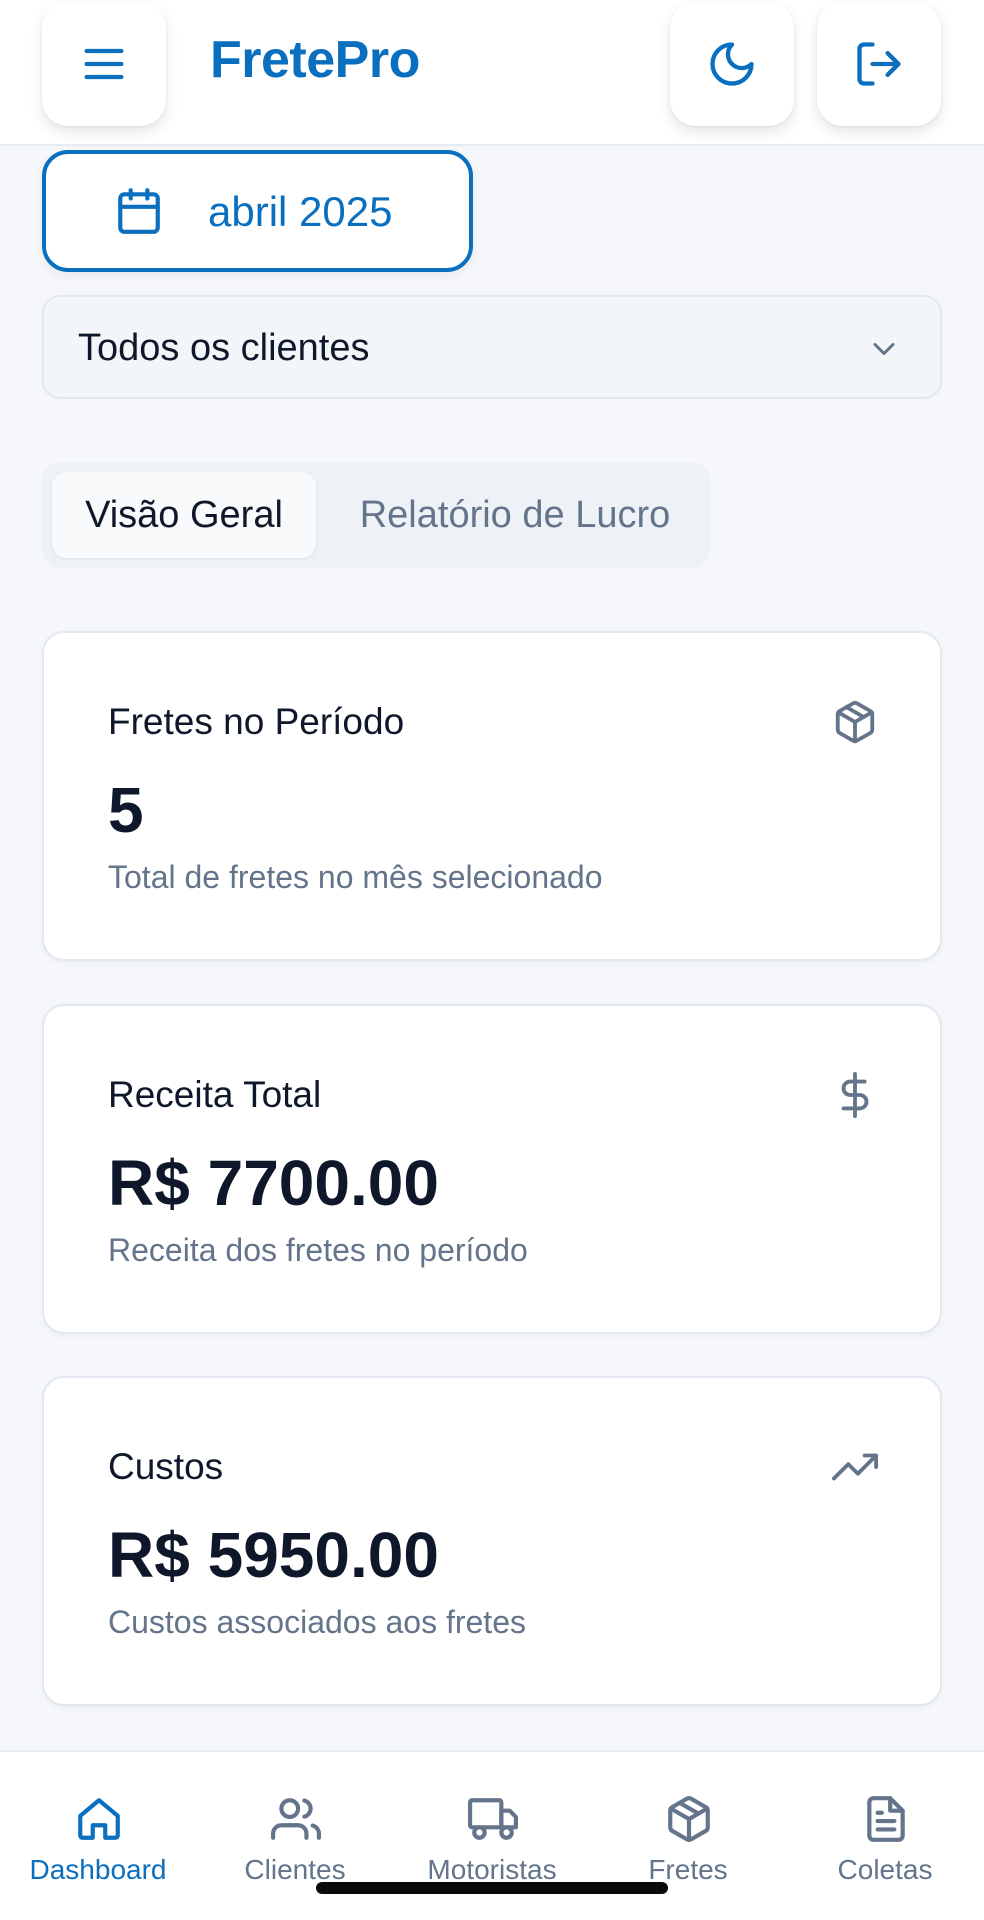 Image resolution: width=984 pixels, height=1920 pixels. I want to click on client-filter-value: Todos os clientes, so click(224, 348).